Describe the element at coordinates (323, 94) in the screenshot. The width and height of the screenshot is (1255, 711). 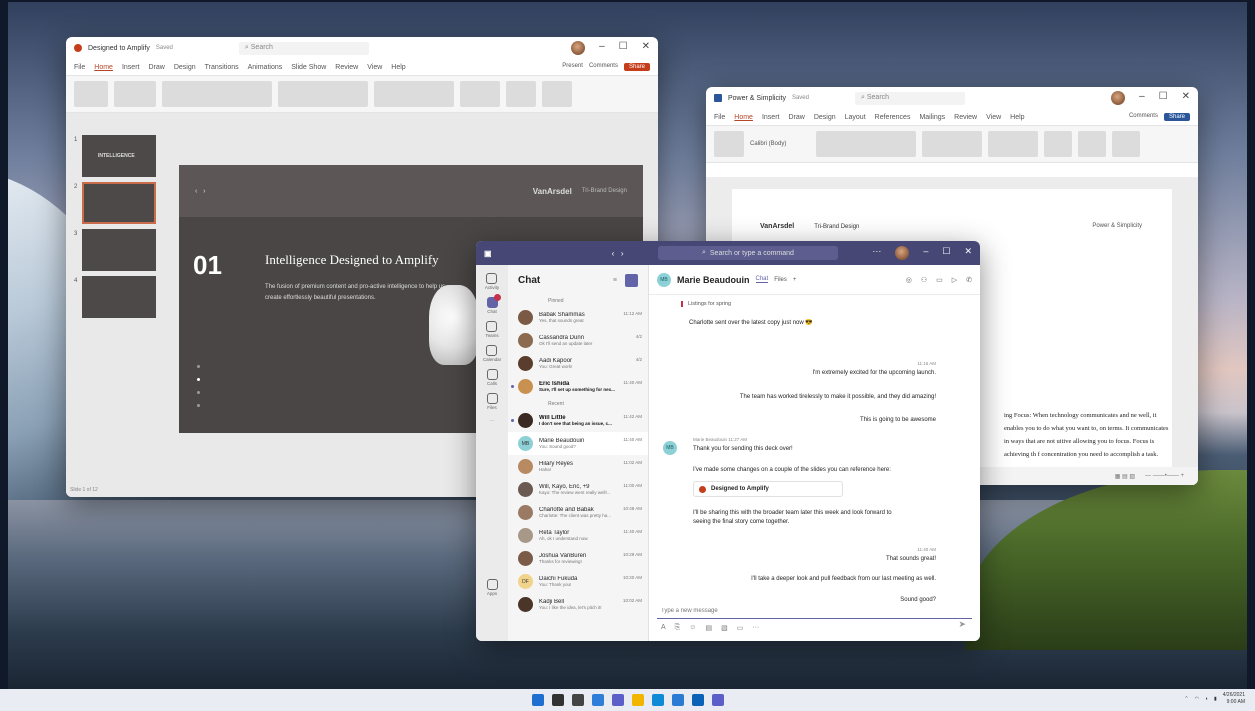
I see `paragraph-group` at that location.